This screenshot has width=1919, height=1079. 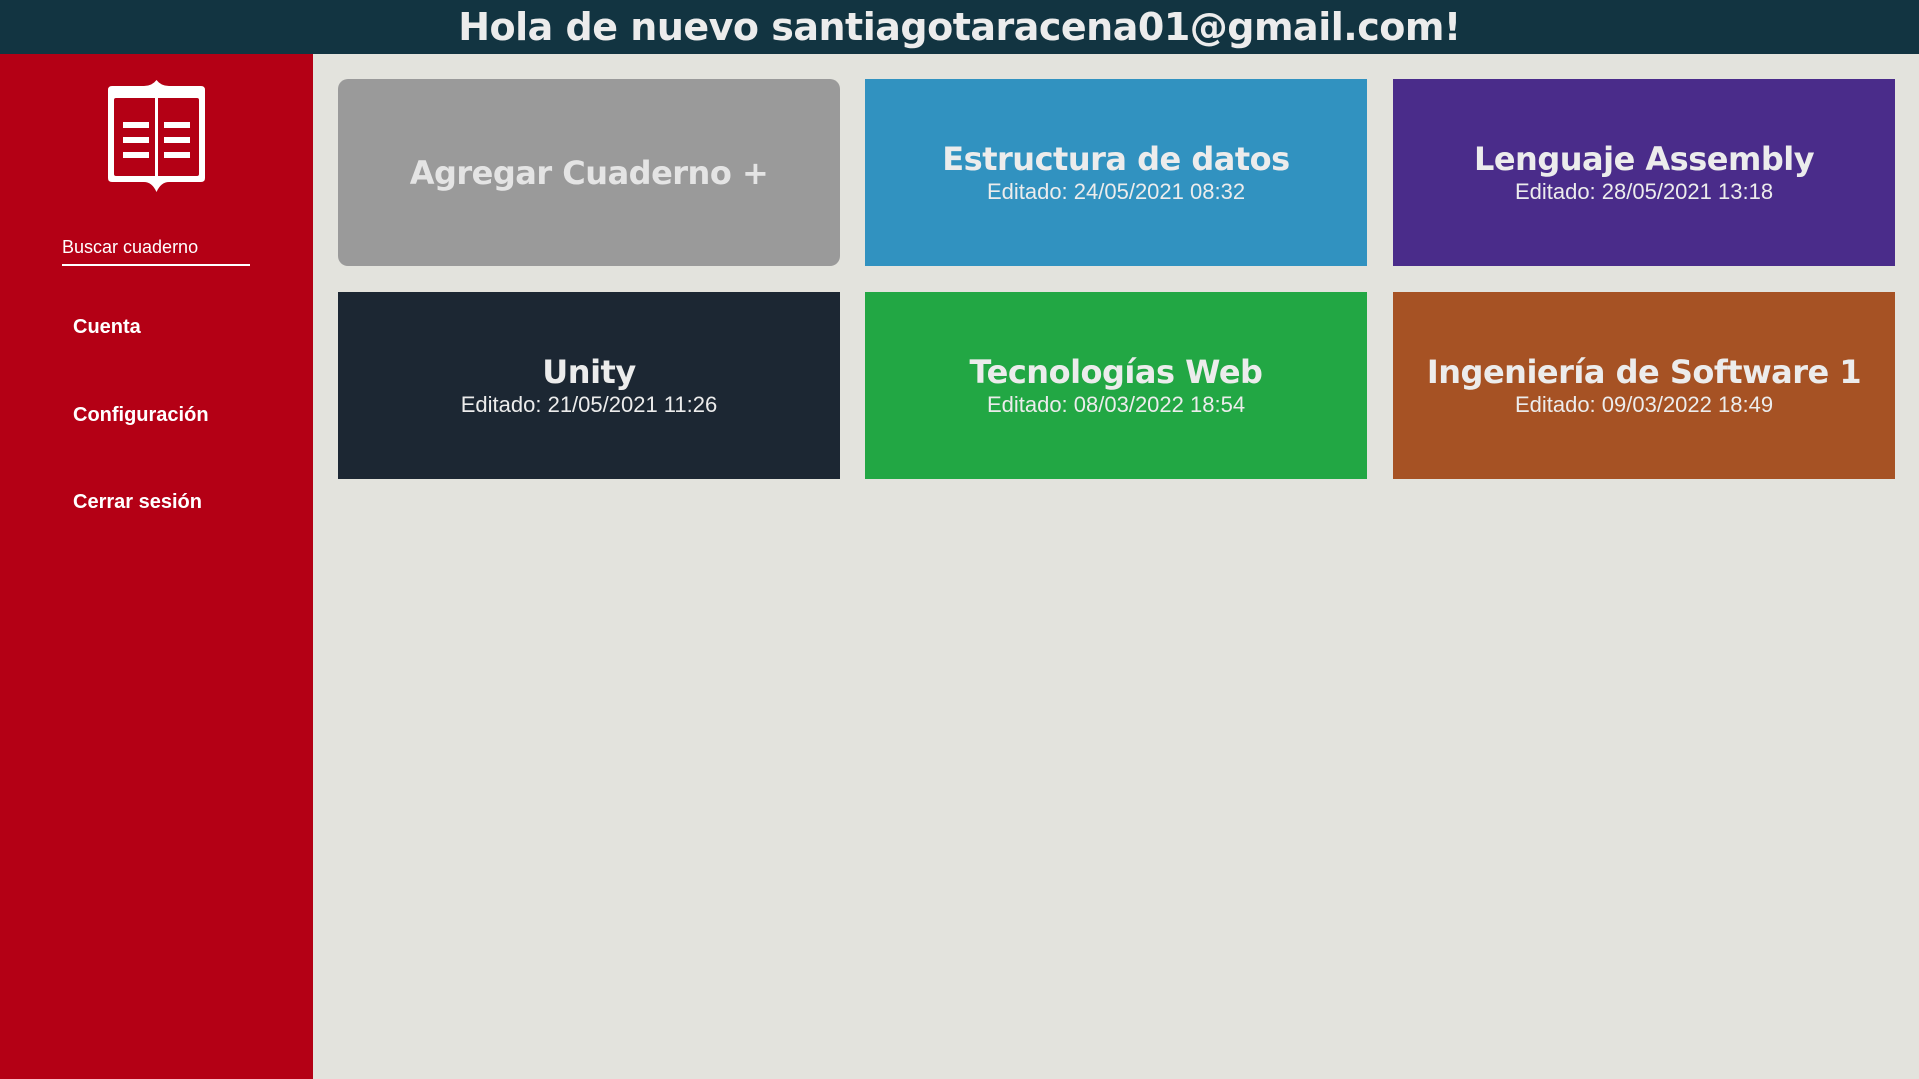 What do you see at coordinates (1116, 158) in the screenshot?
I see `notebook-title: Estructura de datos` at bounding box center [1116, 158].